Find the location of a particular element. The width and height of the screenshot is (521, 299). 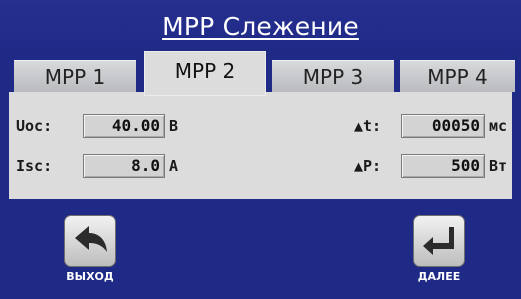

isc-field: 8.0 is located at coordinates (124, 166).